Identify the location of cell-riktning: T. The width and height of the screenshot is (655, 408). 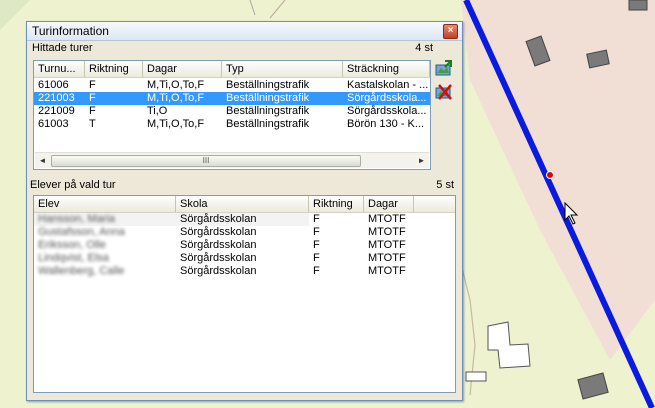
(92, 124).